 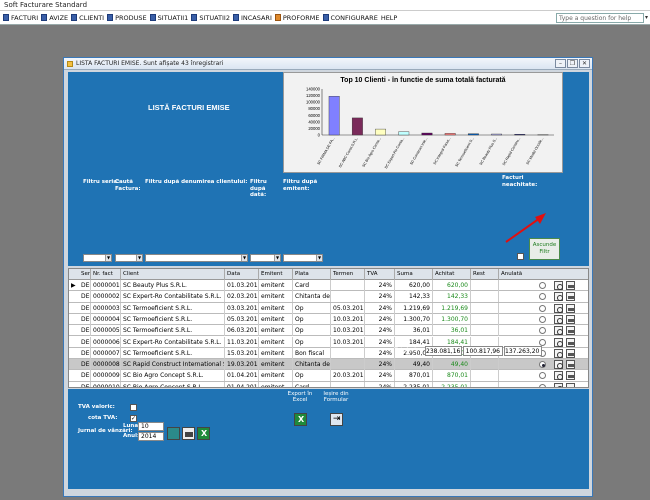 I want to click on chart-bar, so click(x=450, y=134).